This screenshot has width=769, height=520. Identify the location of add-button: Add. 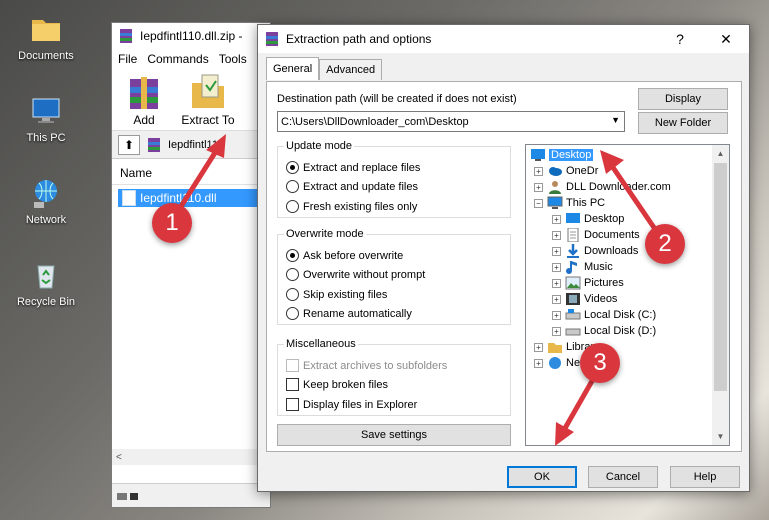
(144, 100).